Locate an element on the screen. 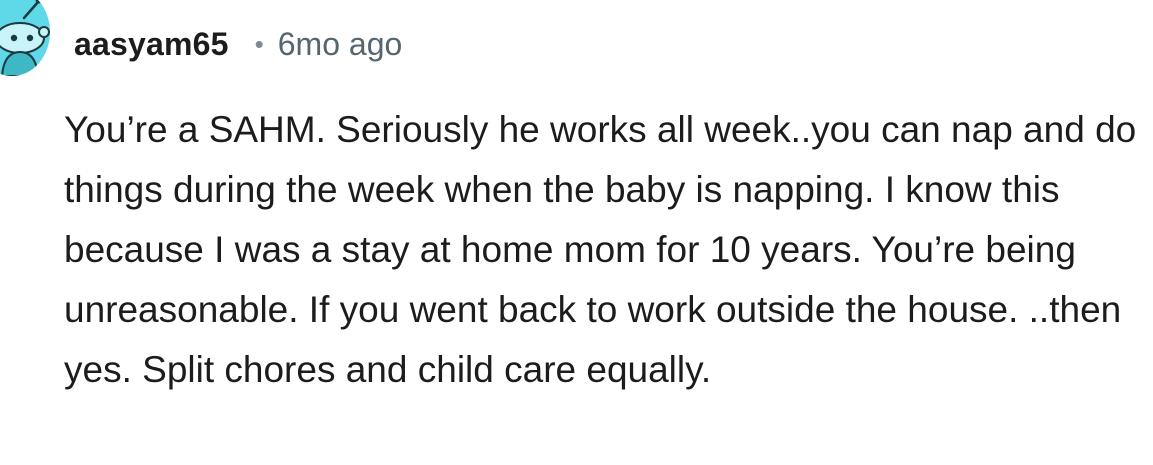 The height and width of the screenshot is (465, 1153). comment-header: aasyam65 • 6mo ago is located at coordinates (238, 44).